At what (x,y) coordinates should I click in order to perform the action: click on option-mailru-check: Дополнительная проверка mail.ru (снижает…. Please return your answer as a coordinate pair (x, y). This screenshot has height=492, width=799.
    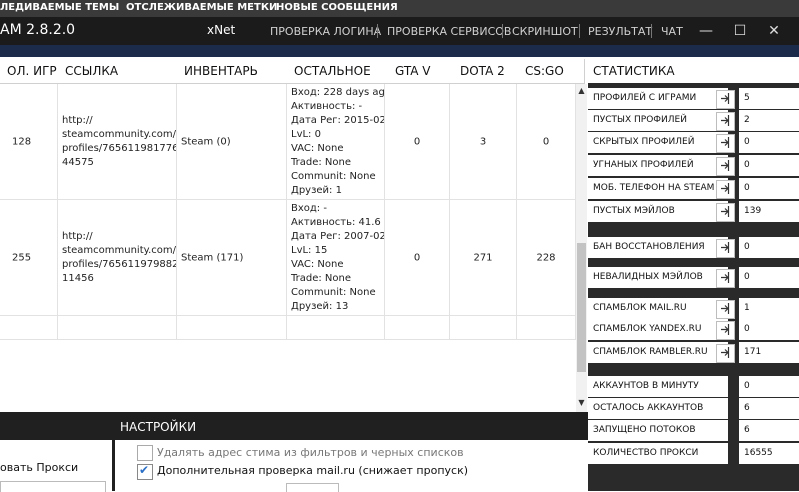
    Looking at the image, I should click on (312, 470).